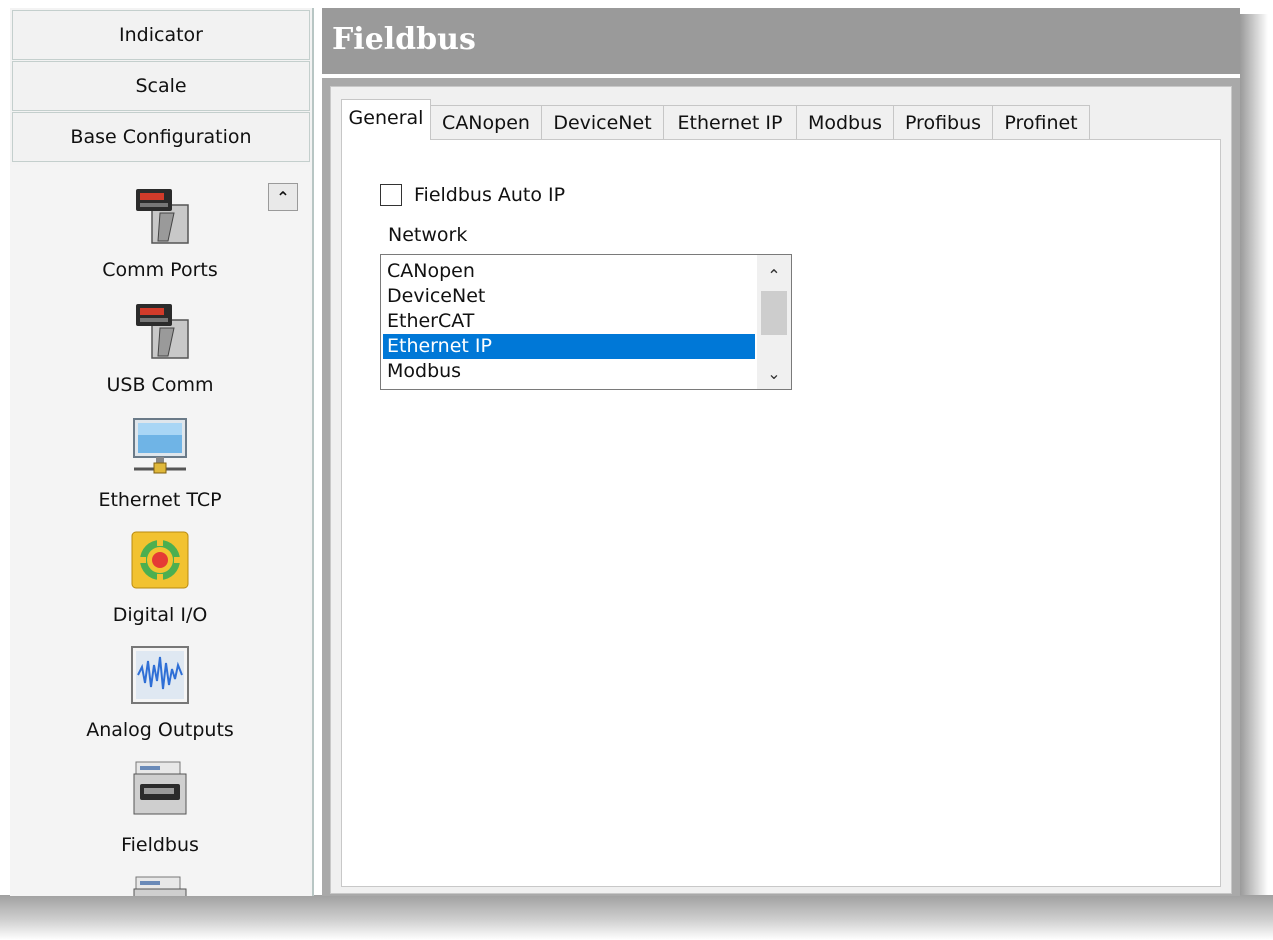 The height and width of the screenshot is (940, 1273). Describe the element at coordinates (845, 122) in the screenshot. I see `tab-modbus: Modbus` at that location.